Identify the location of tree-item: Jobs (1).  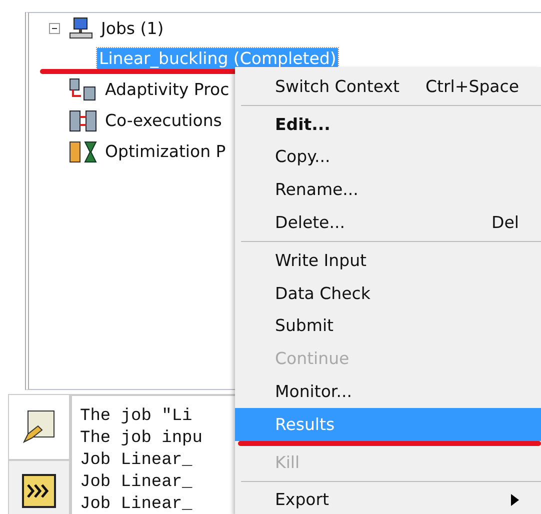
(132, 28).